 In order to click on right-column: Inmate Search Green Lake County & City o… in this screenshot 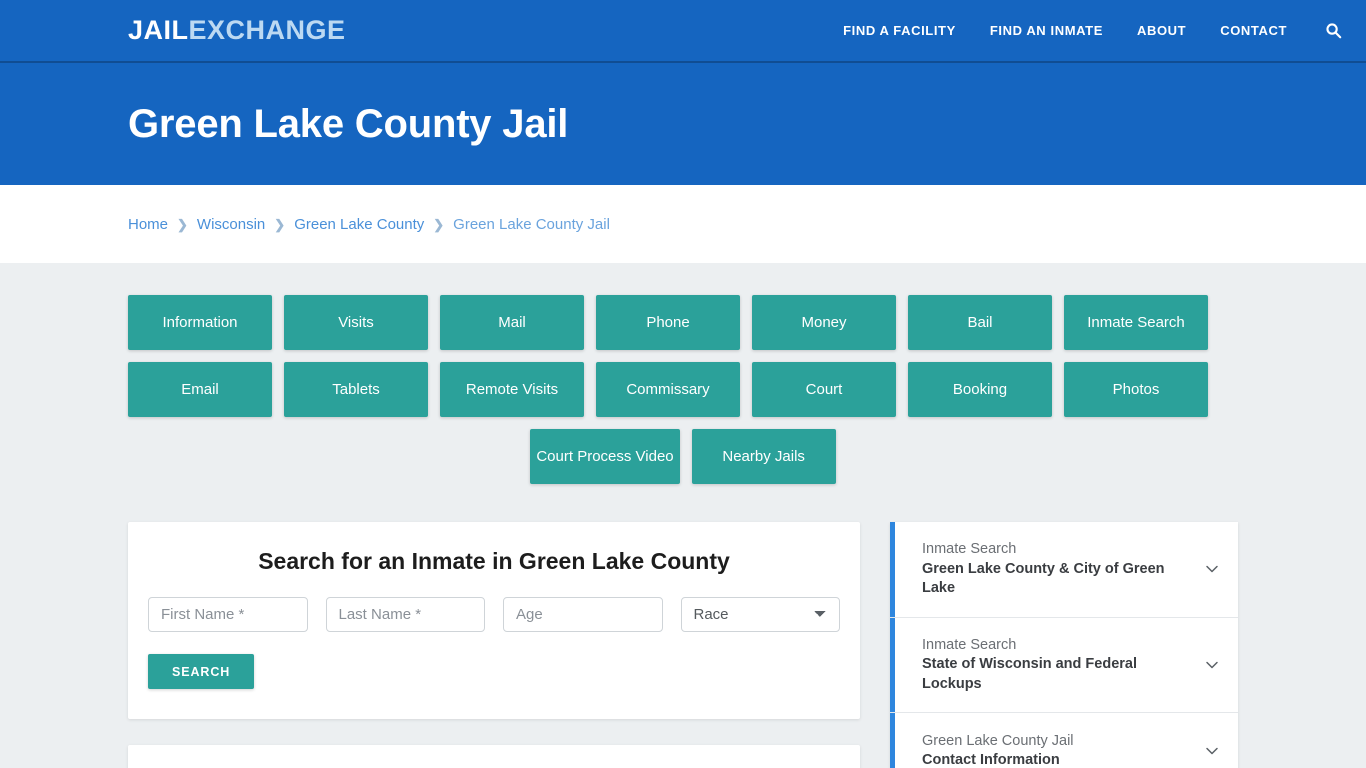, I will do `click(1064, 645)`.